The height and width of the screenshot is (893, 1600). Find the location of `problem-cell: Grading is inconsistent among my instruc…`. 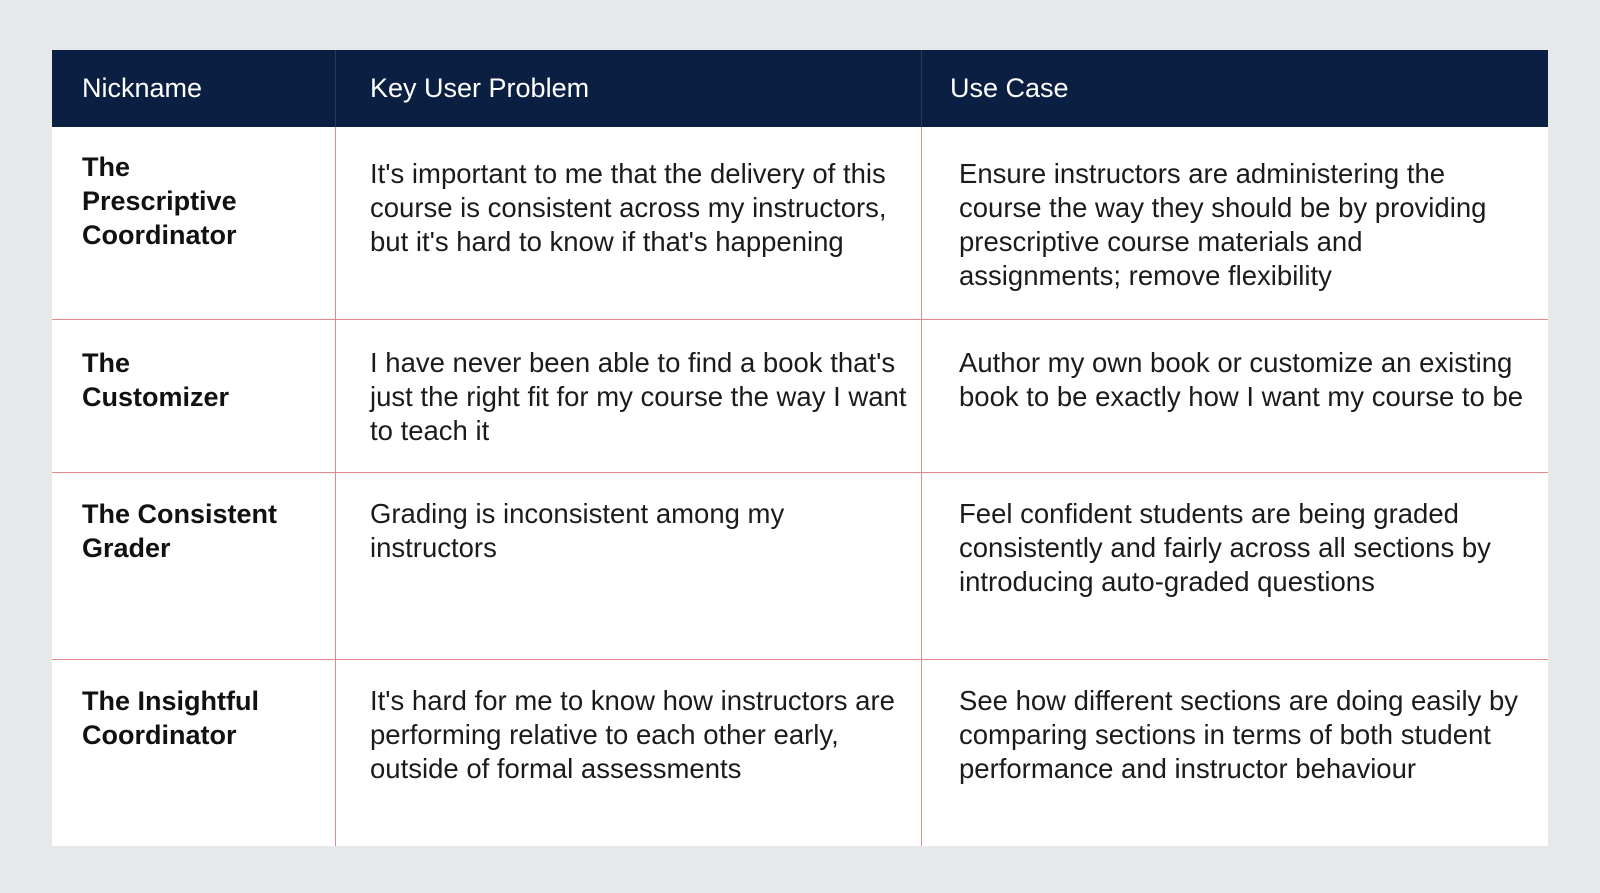

problem-cell: Grading is inconsistent among my instruc… is located at coordinates (628, 566).